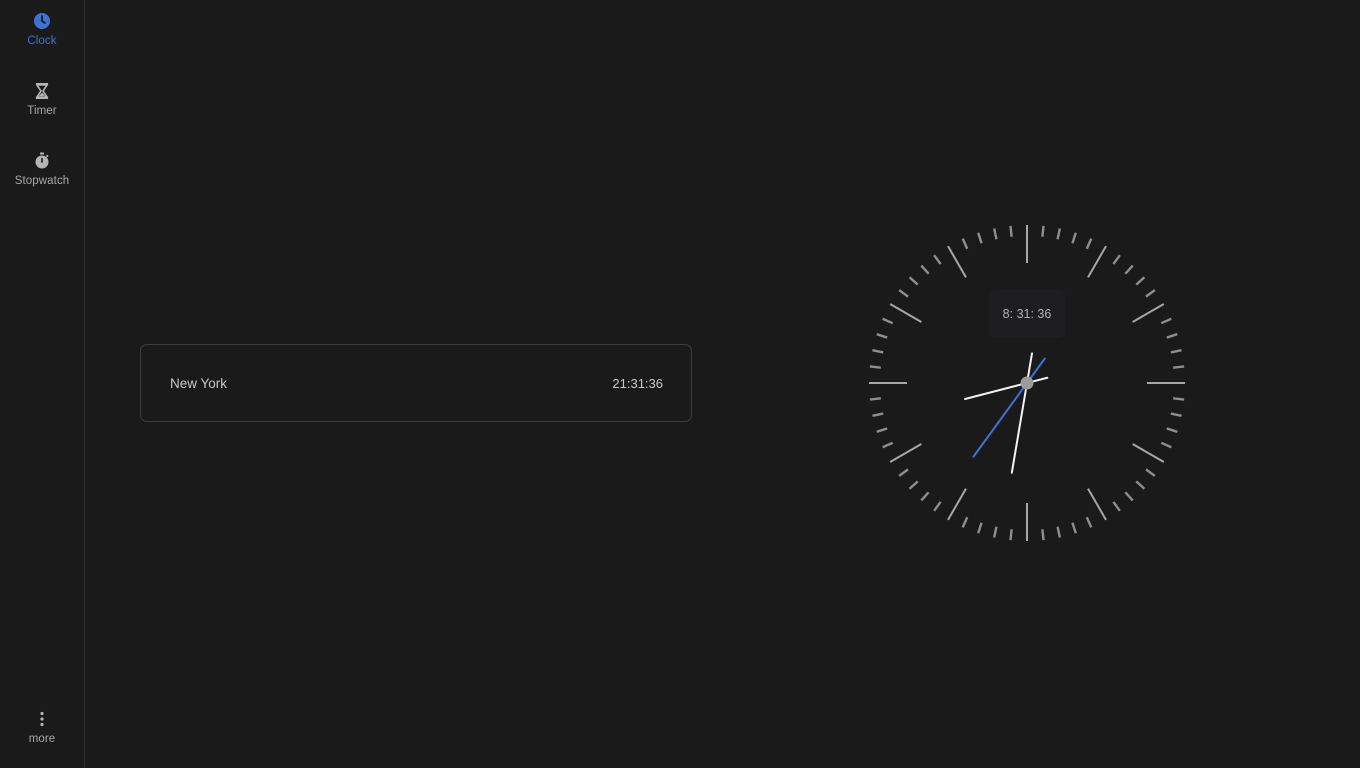 The width and height of the screenshot is (1360, 768). Describe the element at coordinates (42, 181) in the screenshot. I see `sidebar-item-label: Stopwatch` at that location.